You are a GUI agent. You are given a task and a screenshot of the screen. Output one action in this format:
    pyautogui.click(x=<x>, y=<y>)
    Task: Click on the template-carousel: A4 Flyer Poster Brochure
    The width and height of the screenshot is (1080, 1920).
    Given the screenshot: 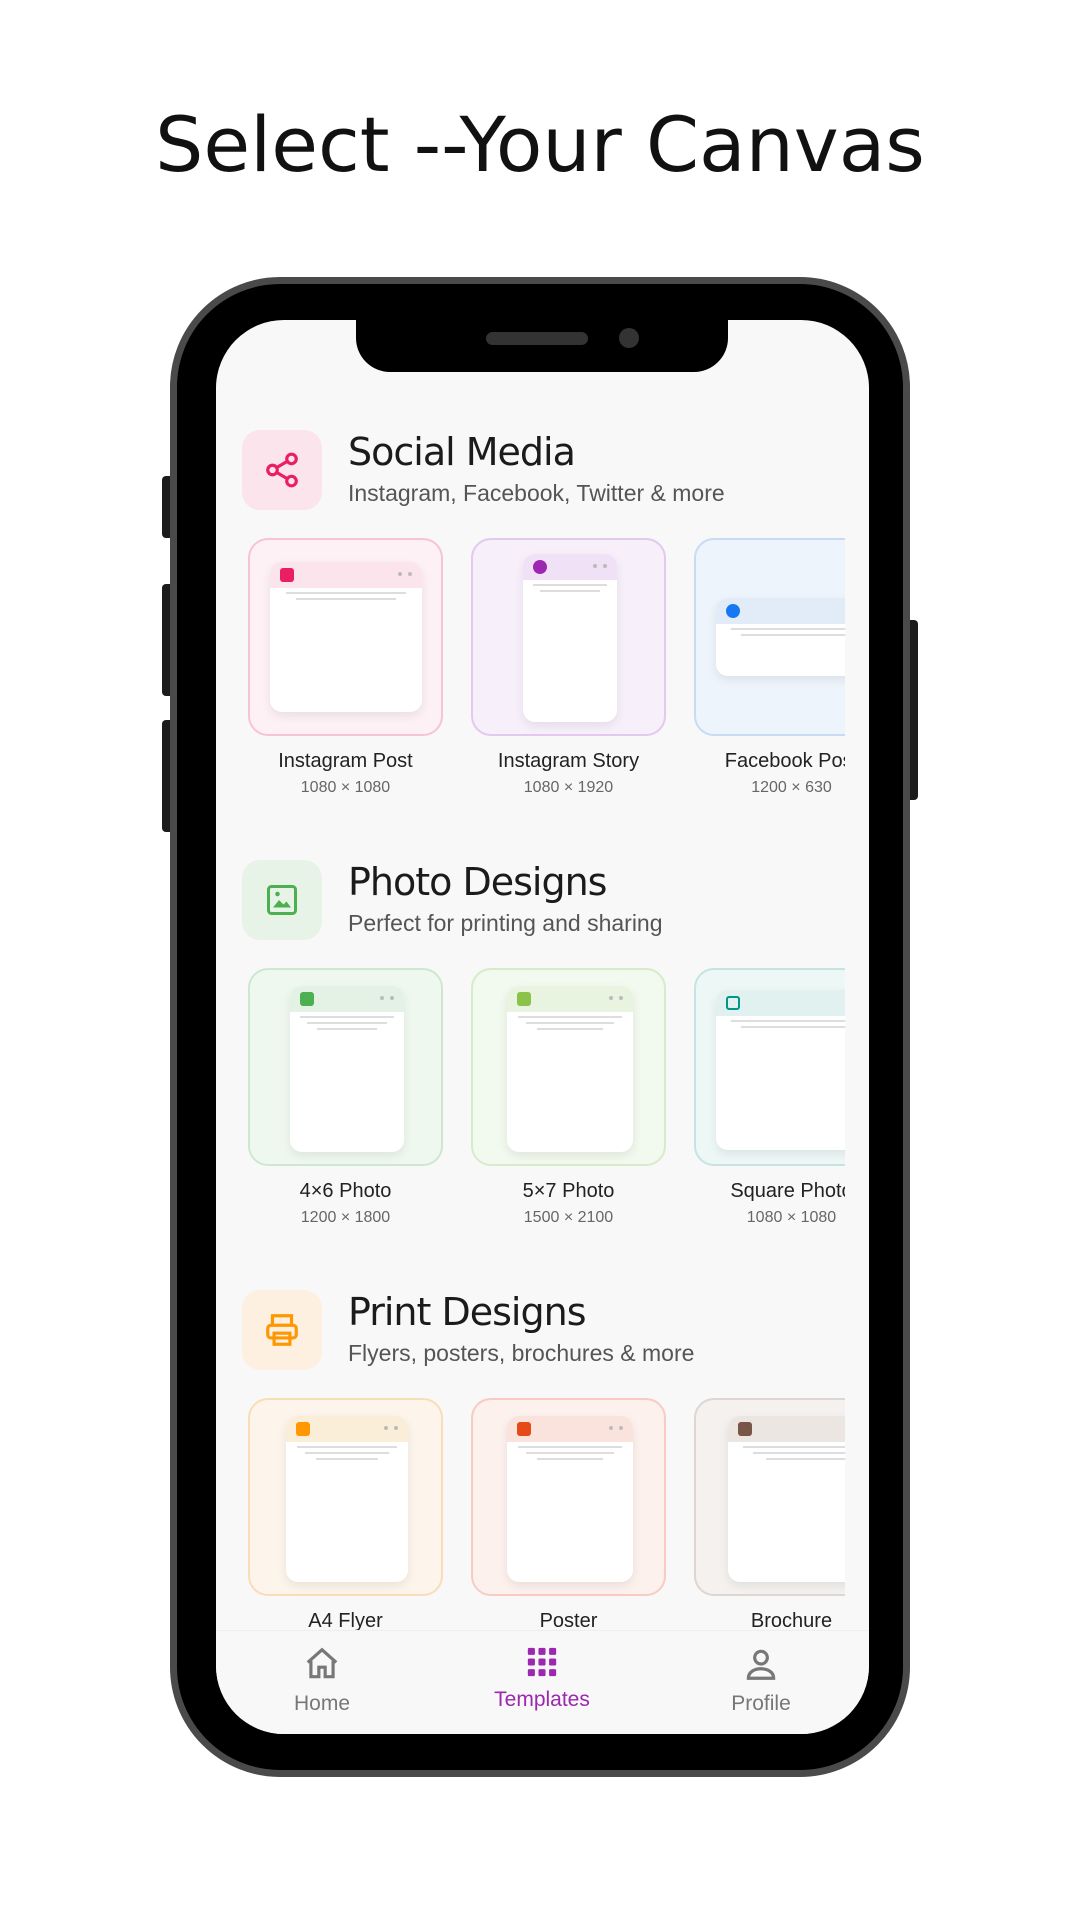 What is the action you would take?
    pyautogui.click(x=546, y=1518)
    